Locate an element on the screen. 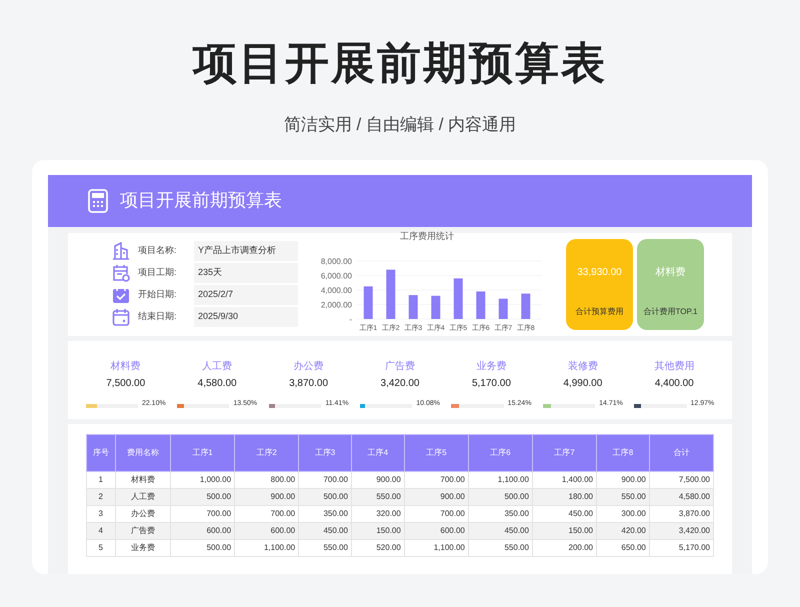 Image resolution: width=800 pixels, height=607 pixels. table-cell: 520.00 is located at coordinates (377, 547).